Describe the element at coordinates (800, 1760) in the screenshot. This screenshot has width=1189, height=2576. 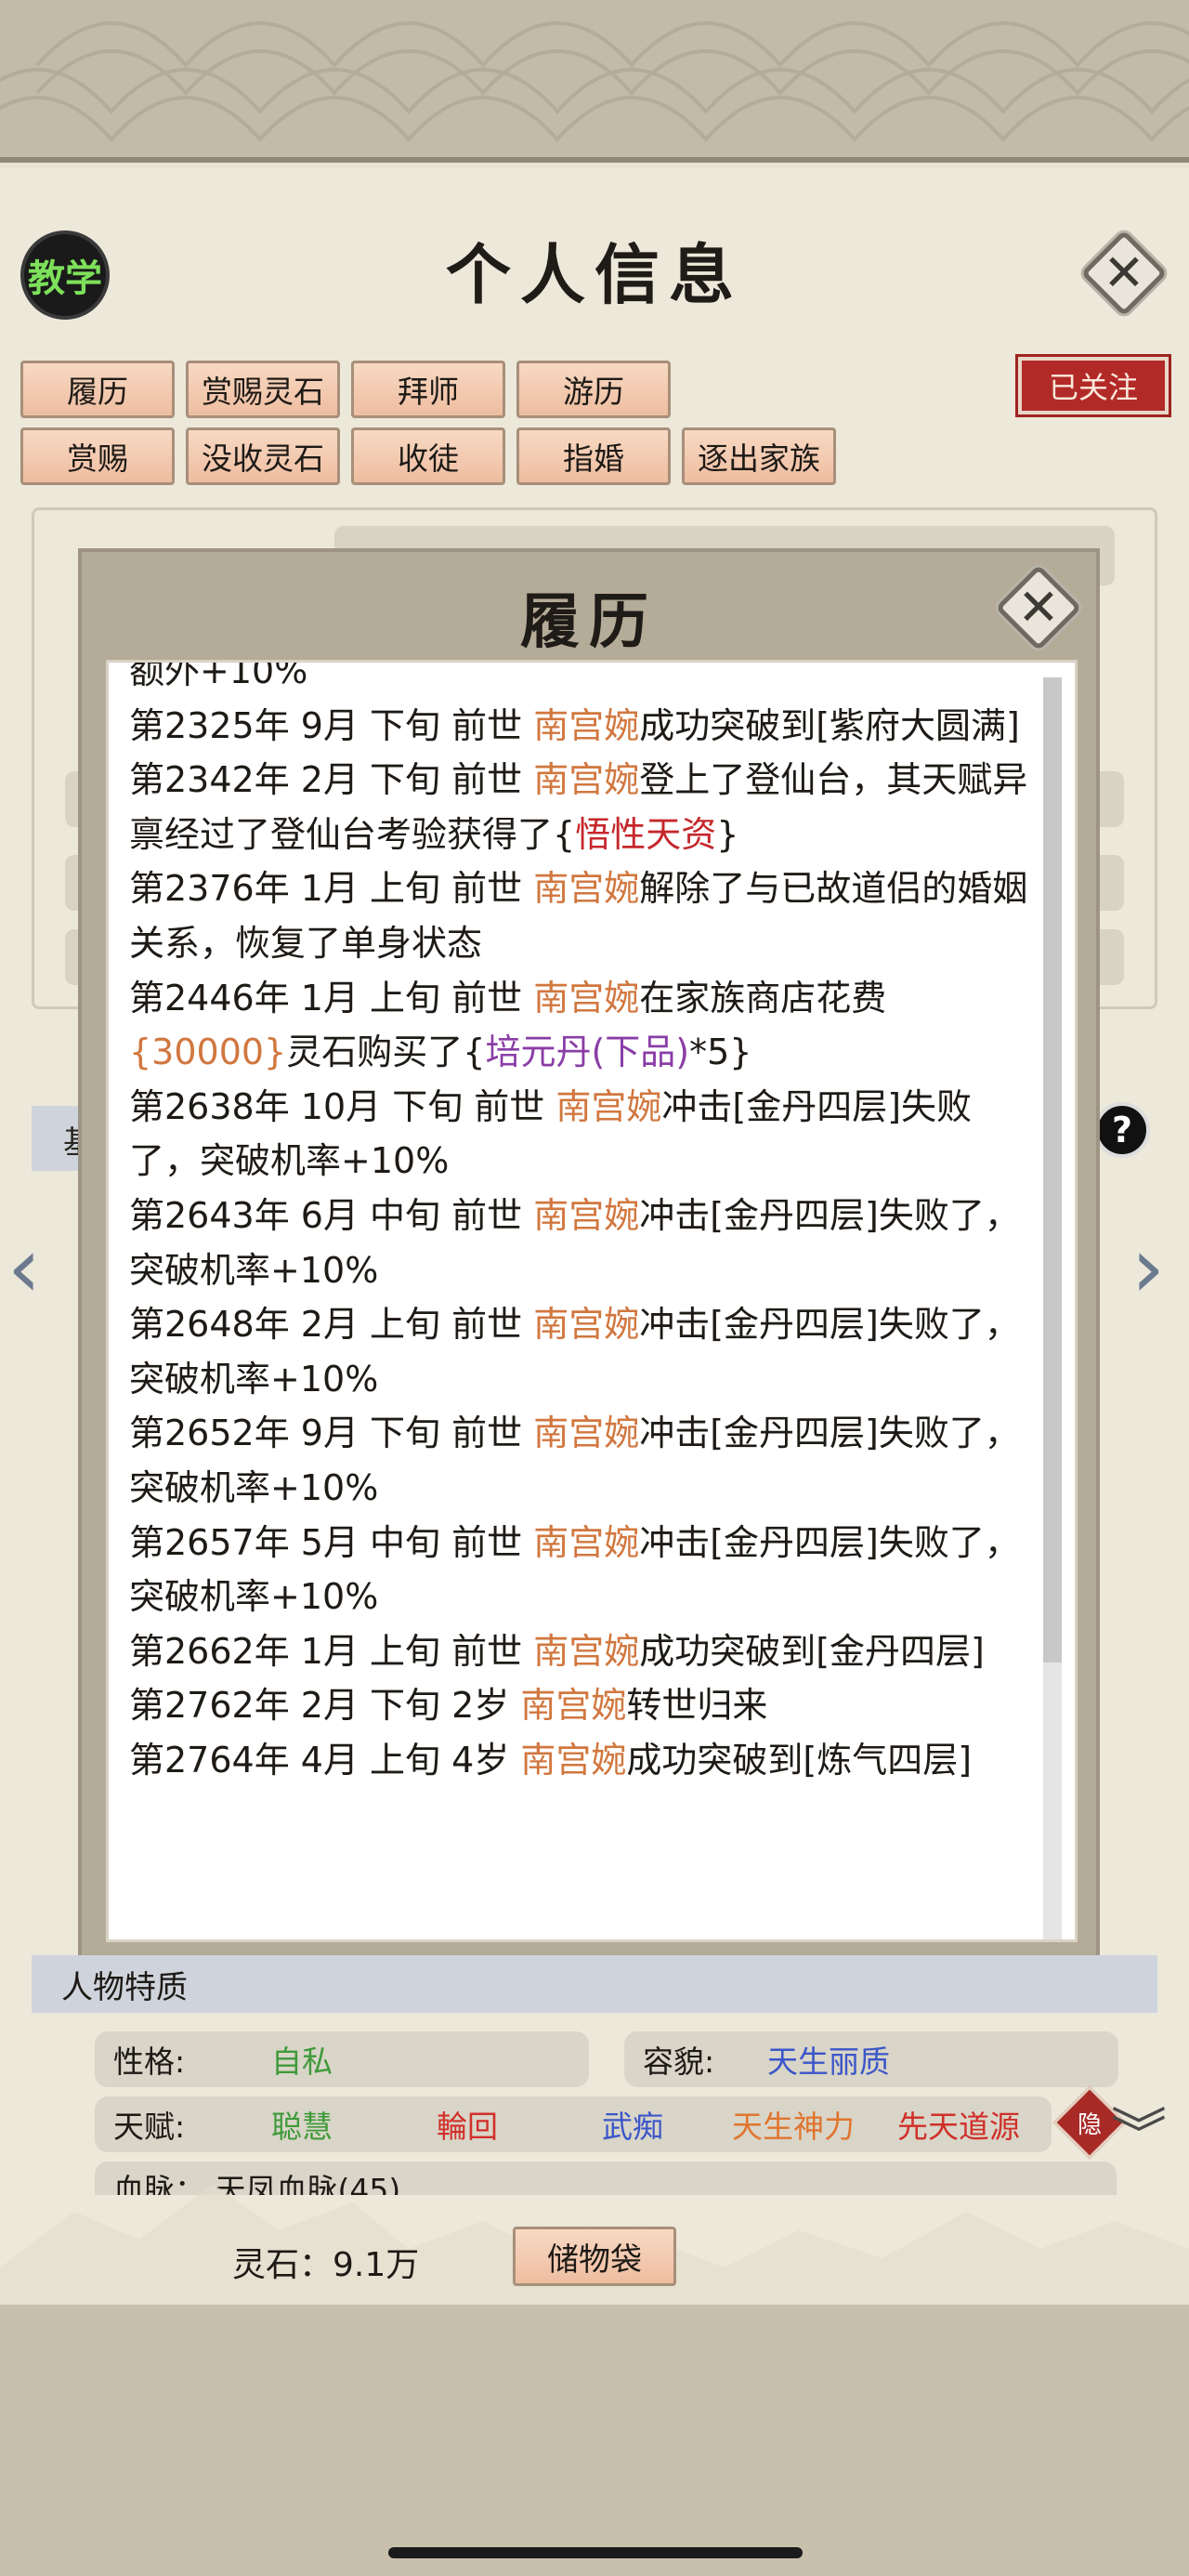
I see `log-text: 成功突破到[炼气四层]` at that location.